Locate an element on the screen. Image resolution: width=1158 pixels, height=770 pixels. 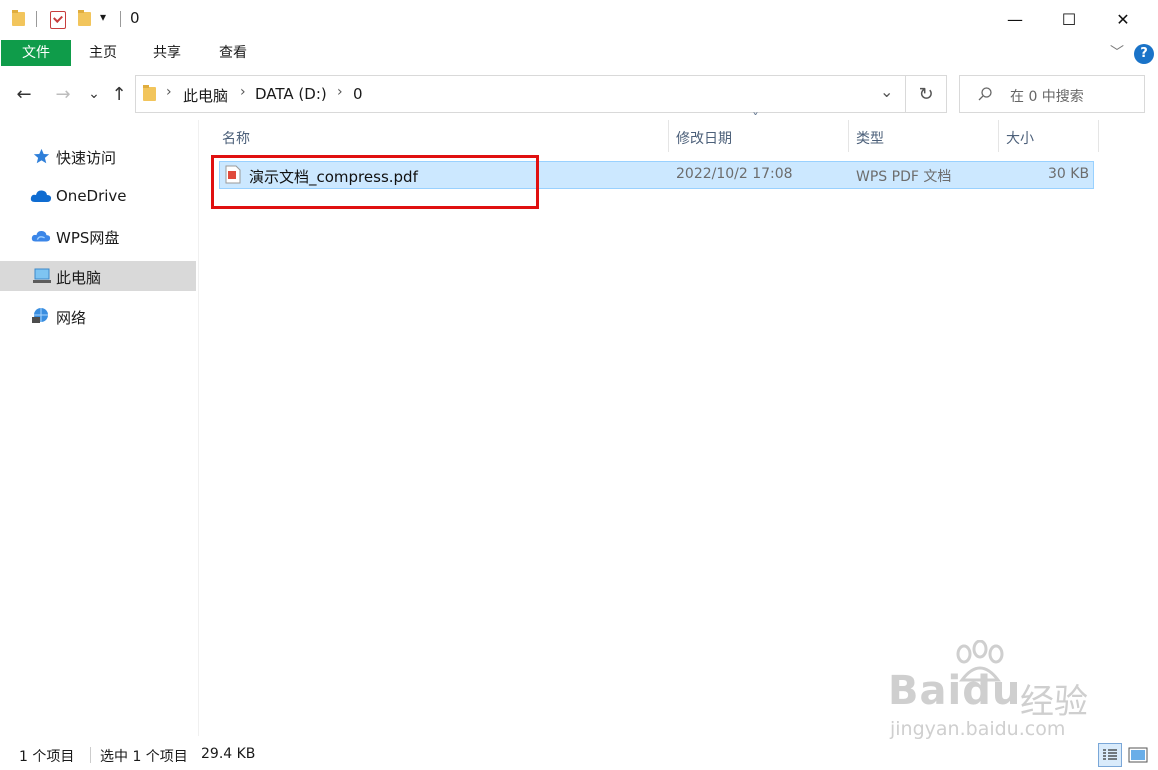
breadcrumb-folder-0: 0 is located at coordinates (358, 94).